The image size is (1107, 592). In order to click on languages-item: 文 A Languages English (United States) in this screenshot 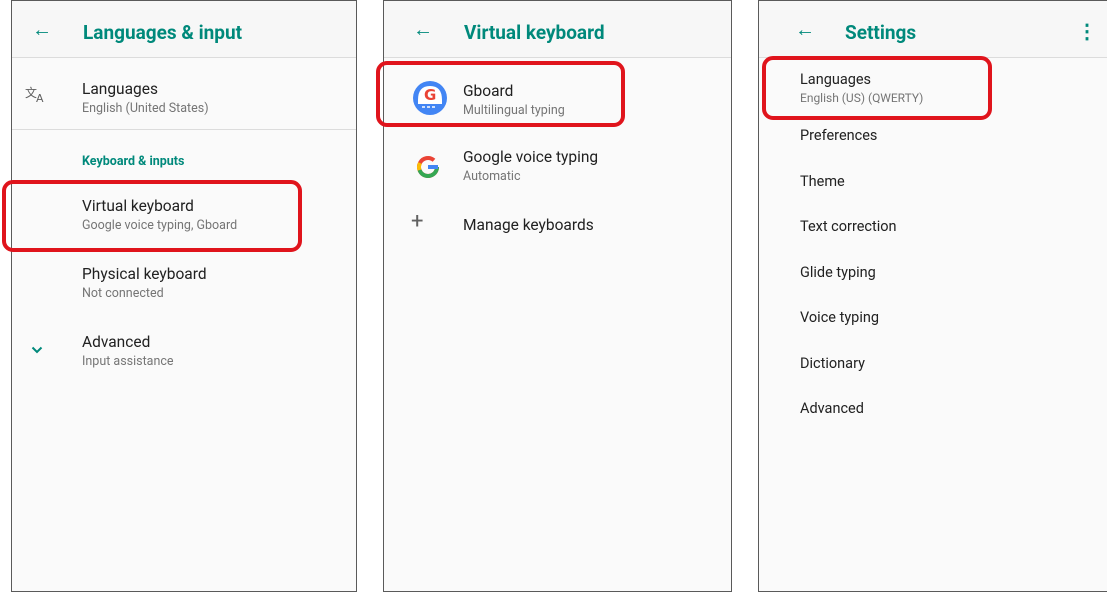, I will do `click(184, 92)`.